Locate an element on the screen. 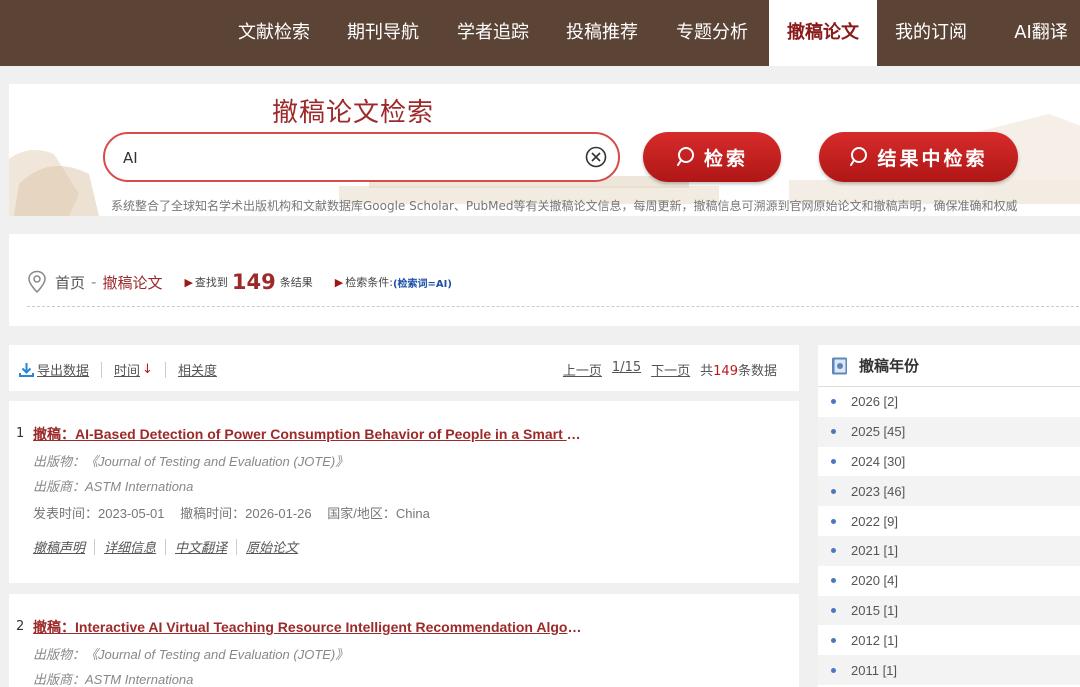 The width and height of the screenshot is (1080, 687). total-count-number: 149 is located at coordinates (725, 371).